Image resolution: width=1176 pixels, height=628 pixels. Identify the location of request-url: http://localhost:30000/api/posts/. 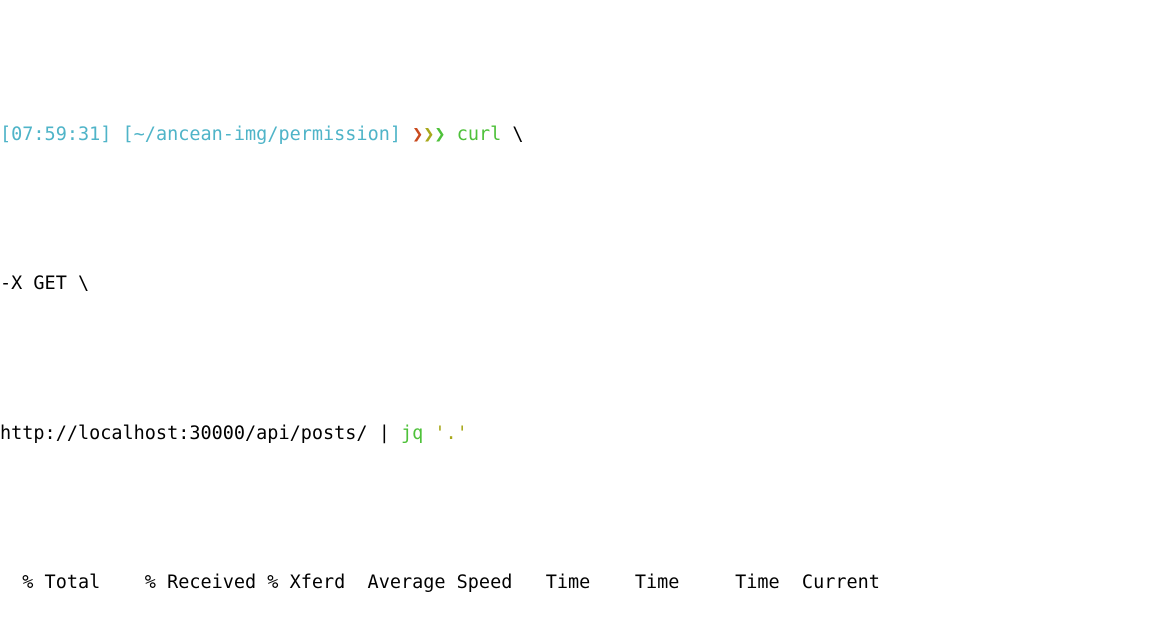
(184, 433).